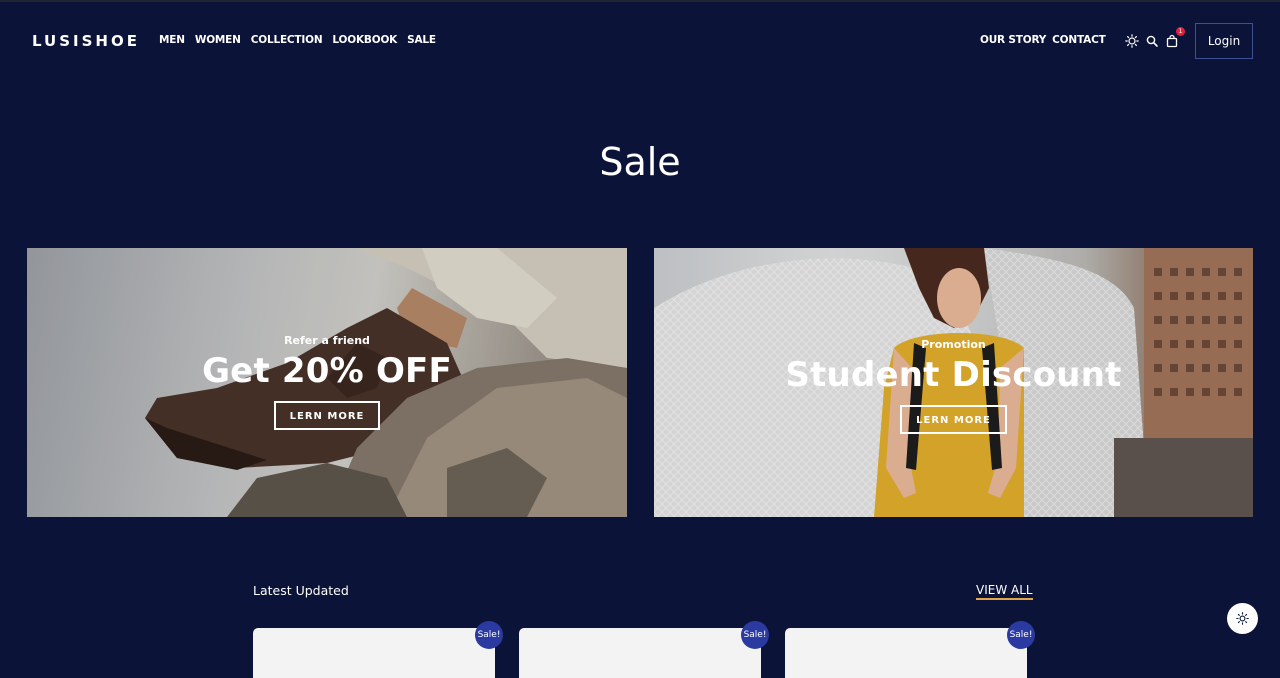 The height and width of the screenshot is (678, 1280). What do you see at coordinates (1079, 40) in the screenshot?
I see `nav-contact: CONTACT` at bounding box center [1079, 40].